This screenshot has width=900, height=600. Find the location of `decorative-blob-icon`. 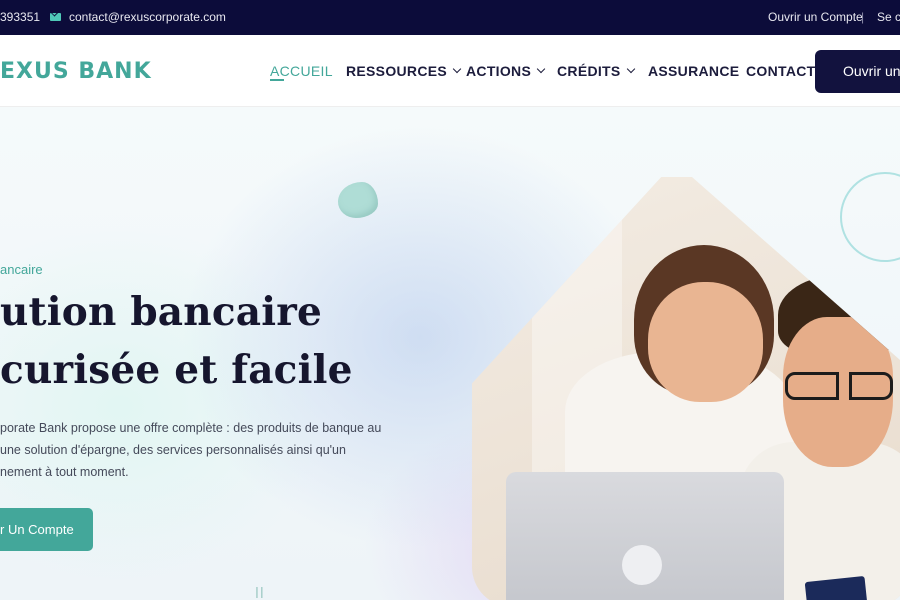

decorative-blob-icon is located at coordinates (358, 200).